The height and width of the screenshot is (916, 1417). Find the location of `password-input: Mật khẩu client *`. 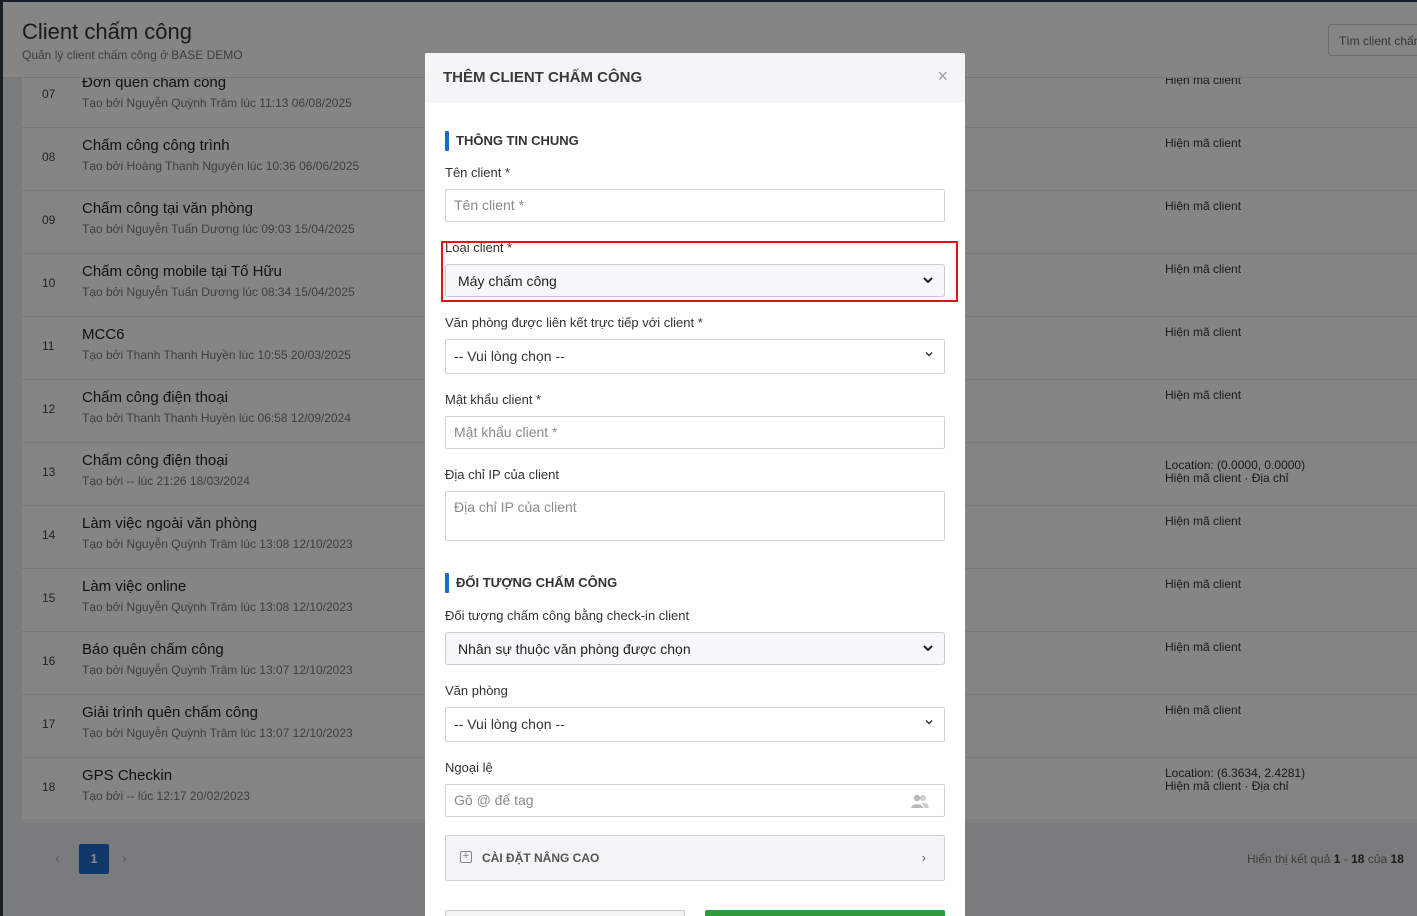

password-input: Mật khẩu client * is located at coordinates (695, 432).